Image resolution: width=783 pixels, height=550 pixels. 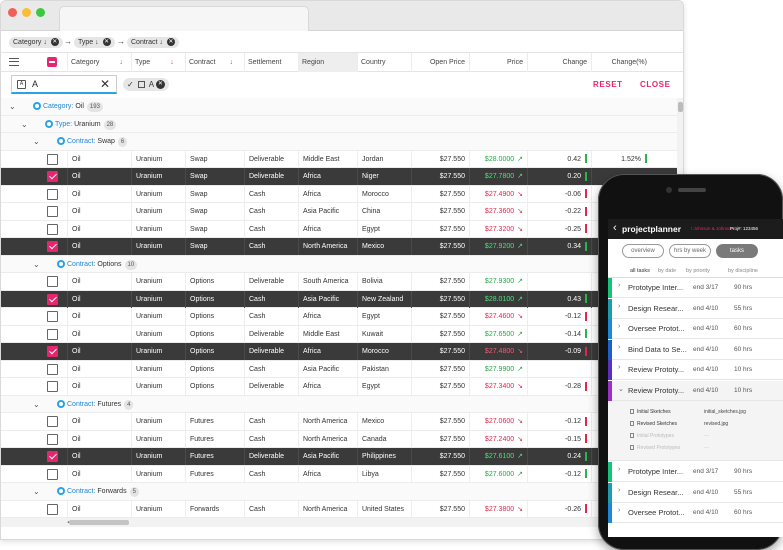 I want to click on column-header-type: Type ↓, so click(x=158, y=62).